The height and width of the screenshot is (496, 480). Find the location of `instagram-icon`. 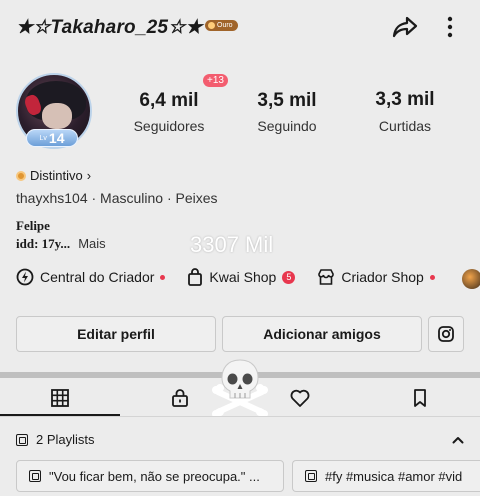

instagram-icon is located at coordinates (446, 334).